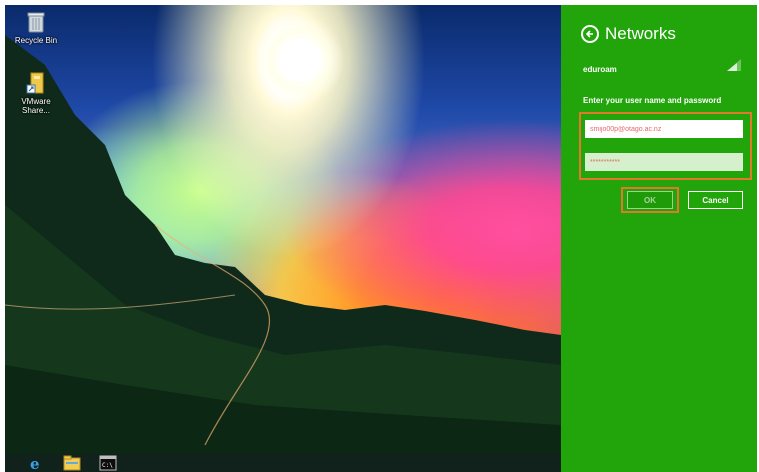 The image size is (759, 472). I want to click on ok-button: OK, so click(650, 200).